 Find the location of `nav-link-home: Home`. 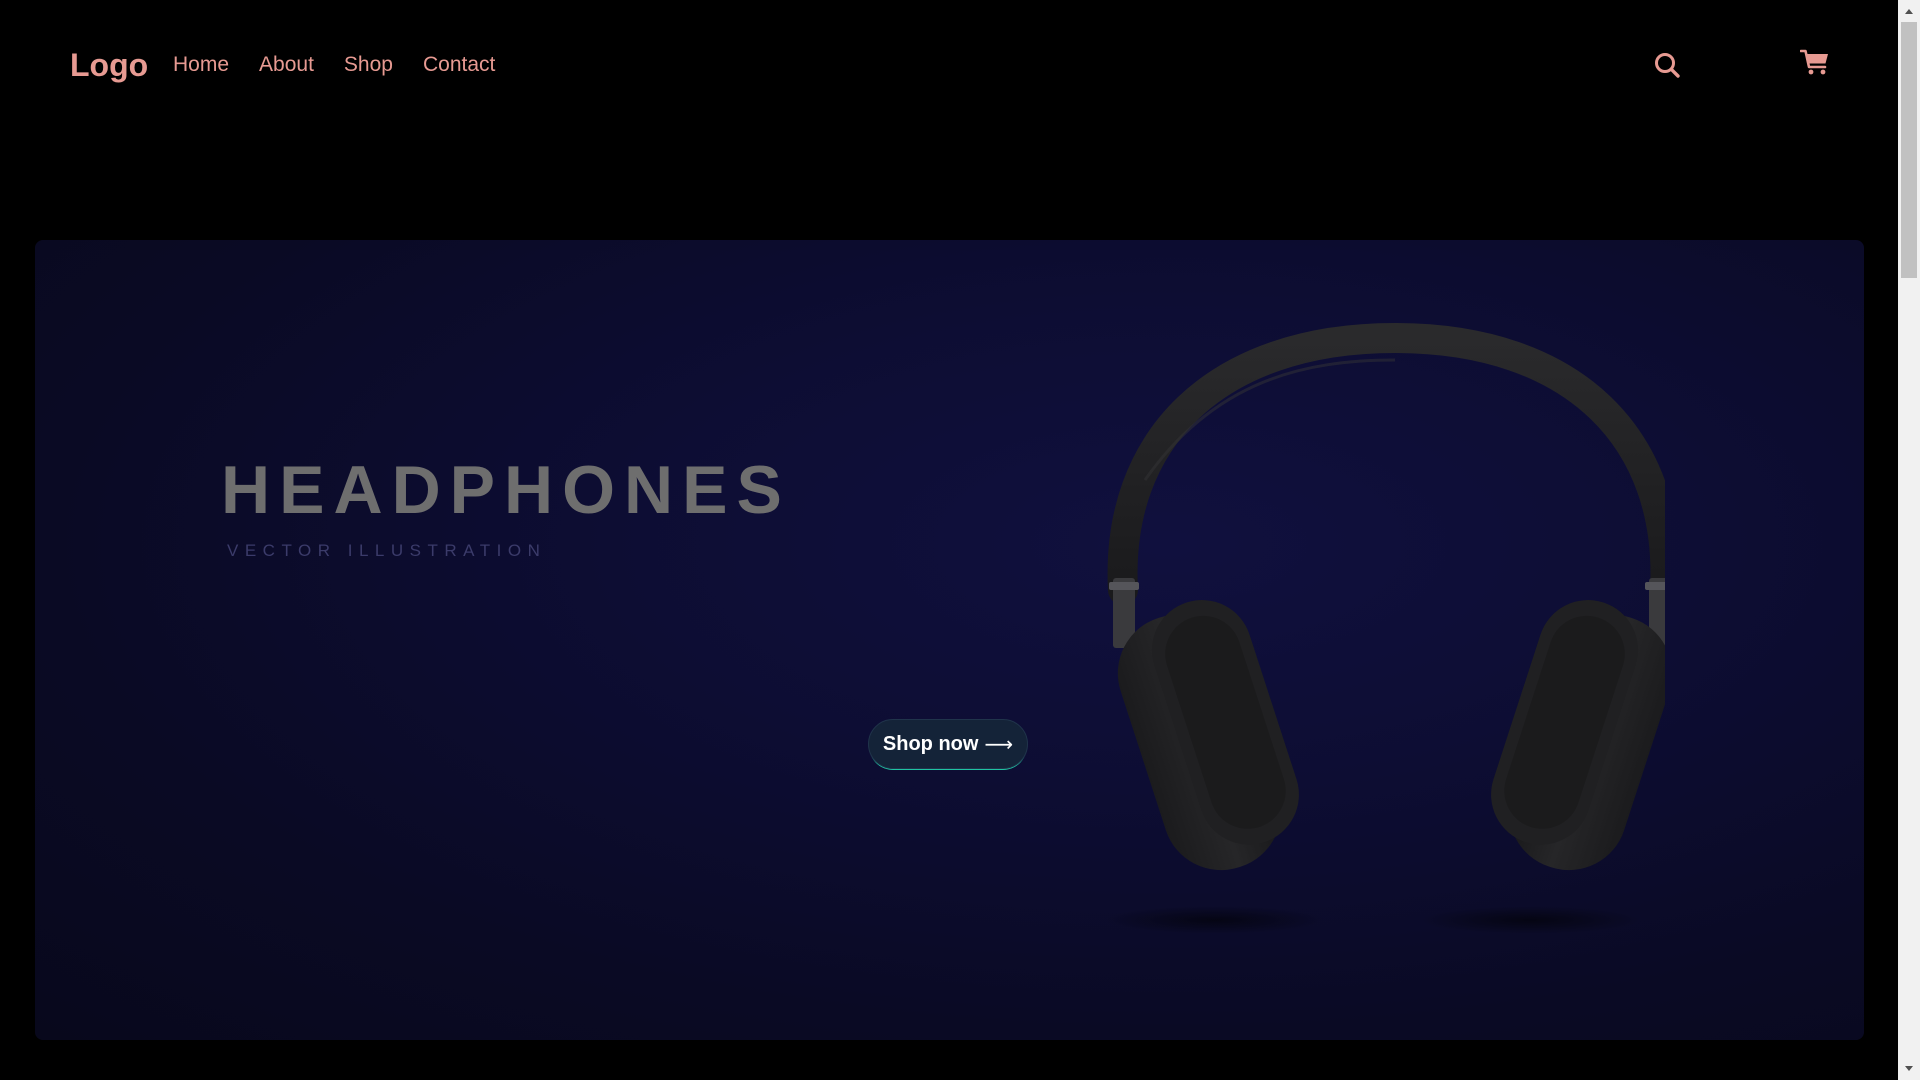

nav-link-home: Home is located at coordinates (201, 65).